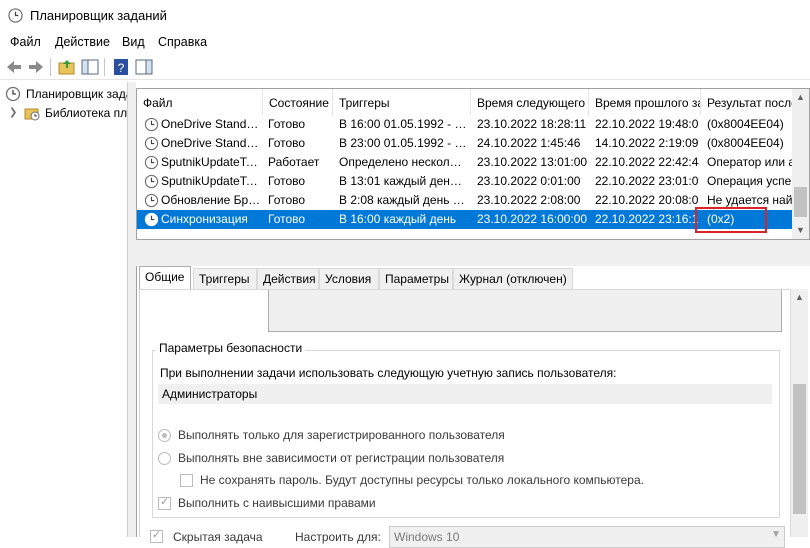 The image size is (810, 548). I want to click on cell-next: 23.10.2022 18:28:11, so click(532, 124).